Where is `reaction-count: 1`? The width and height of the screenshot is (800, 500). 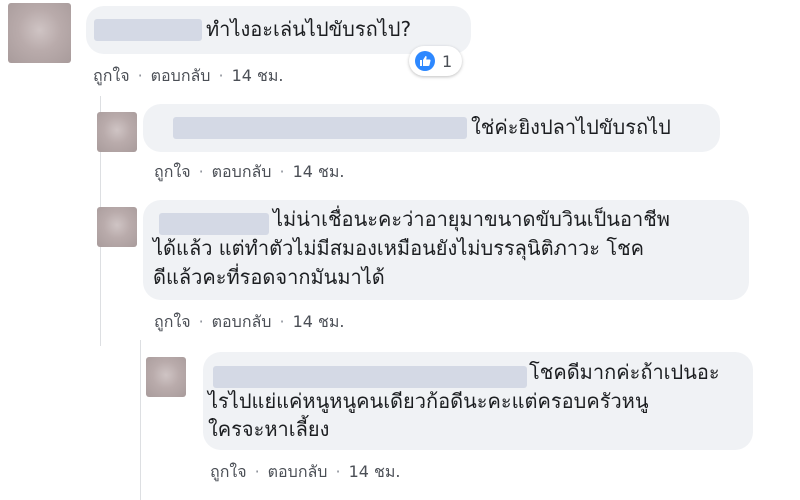 reaction-count: 1 is located at coordinates (447, 61).